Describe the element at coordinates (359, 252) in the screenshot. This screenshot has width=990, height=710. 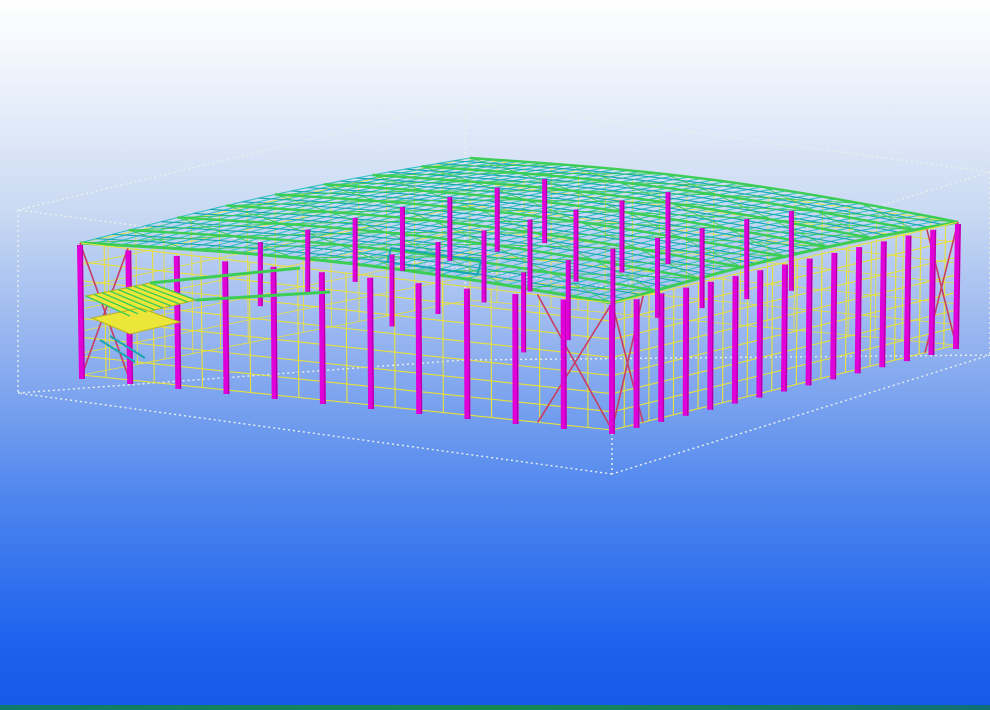
I see `back-left-wall-post` at that location.